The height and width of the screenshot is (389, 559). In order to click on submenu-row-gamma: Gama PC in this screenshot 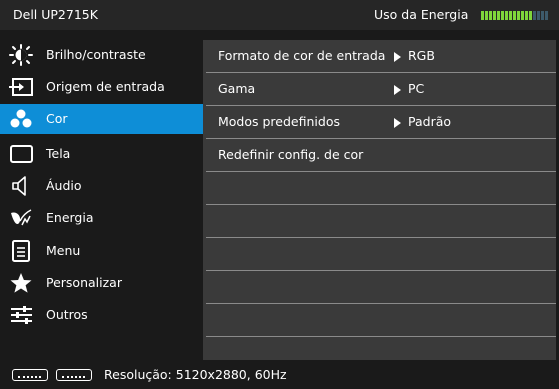, I will do `click(381, 89)`.